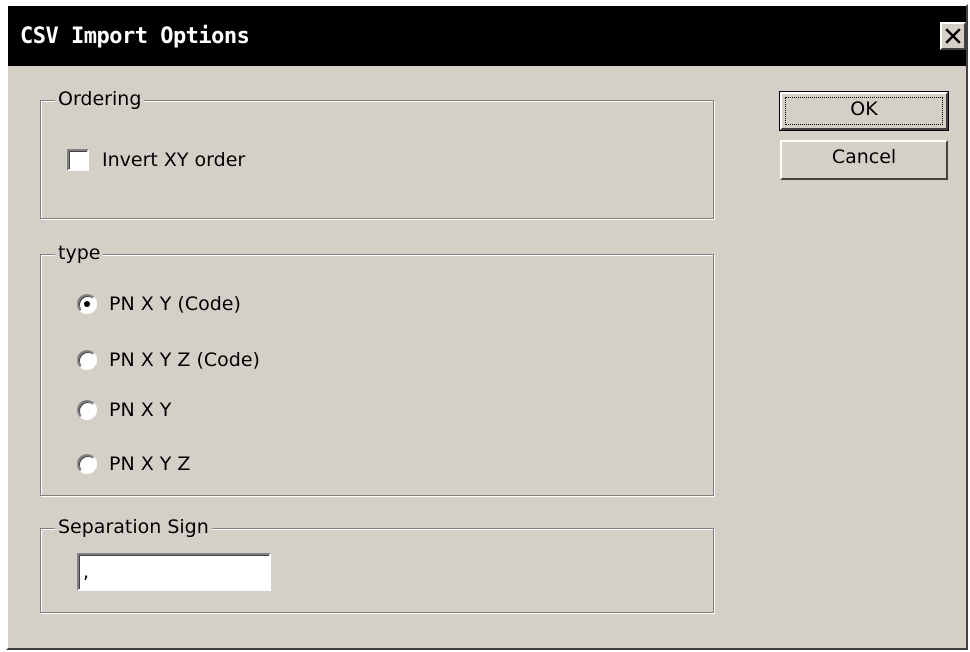 The width and height of the screenshot is (970, 652). What do you see at coordinates (87, 410) in the screenshot?
I see `type-radio-pn-x-y` at bounding box center [87, 410].